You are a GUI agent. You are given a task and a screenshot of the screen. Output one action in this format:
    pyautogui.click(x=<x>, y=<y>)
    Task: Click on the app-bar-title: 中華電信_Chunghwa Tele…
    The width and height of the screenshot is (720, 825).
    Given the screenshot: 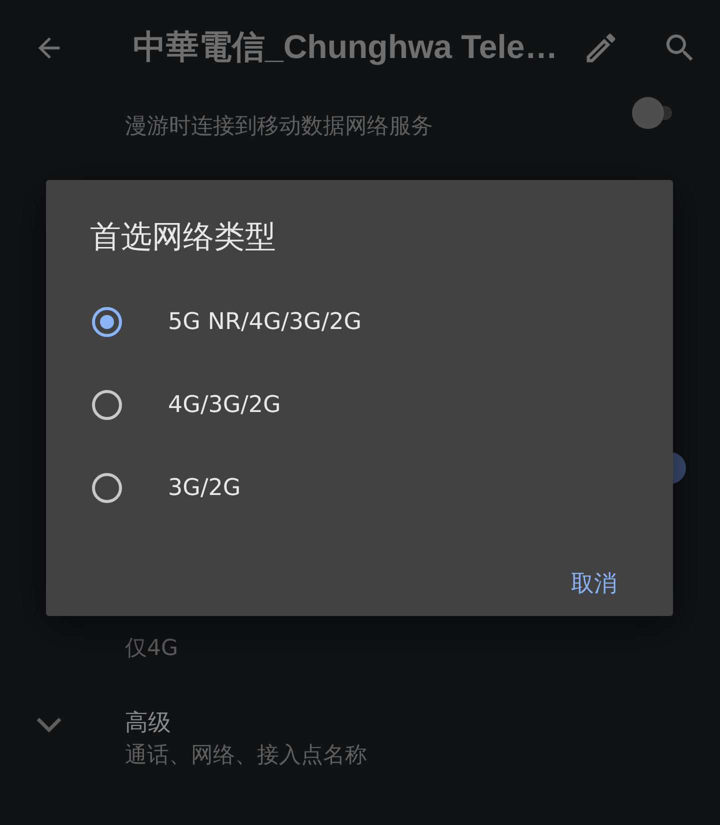 What is the action you would take?
    pyautogui.click(x=346, y=47)
    